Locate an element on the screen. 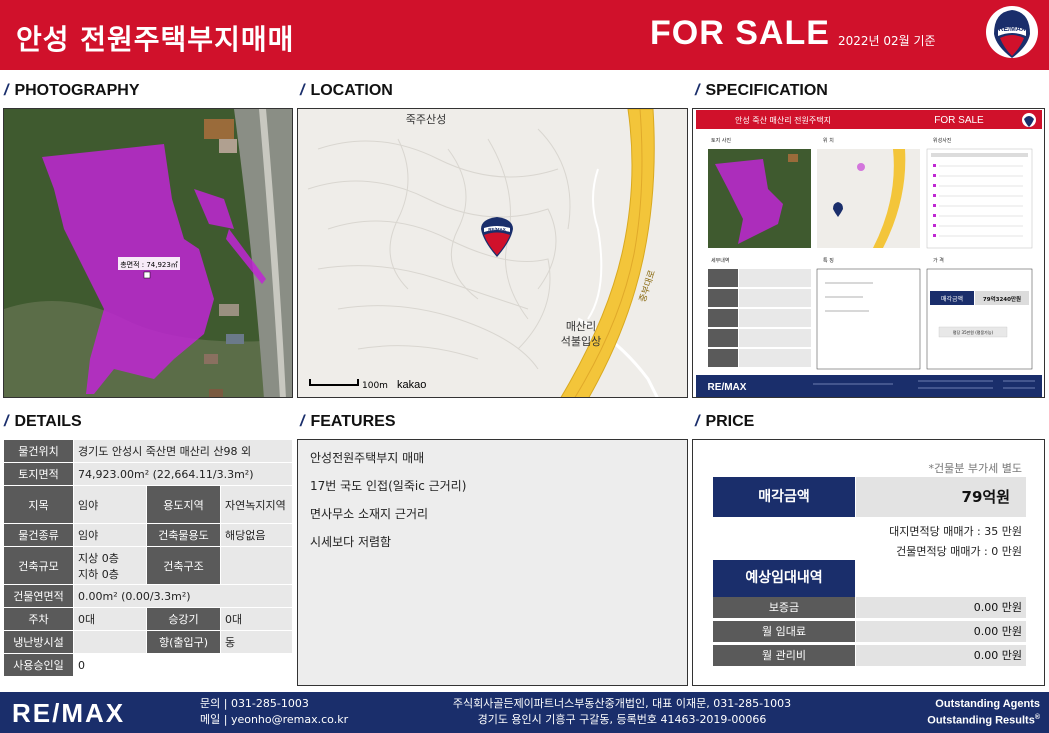 Image resolution: width=1049 pixels, height=733 pixels. table-row: 주차 0대 승강기 0대 is located at coordinates (148, 619).